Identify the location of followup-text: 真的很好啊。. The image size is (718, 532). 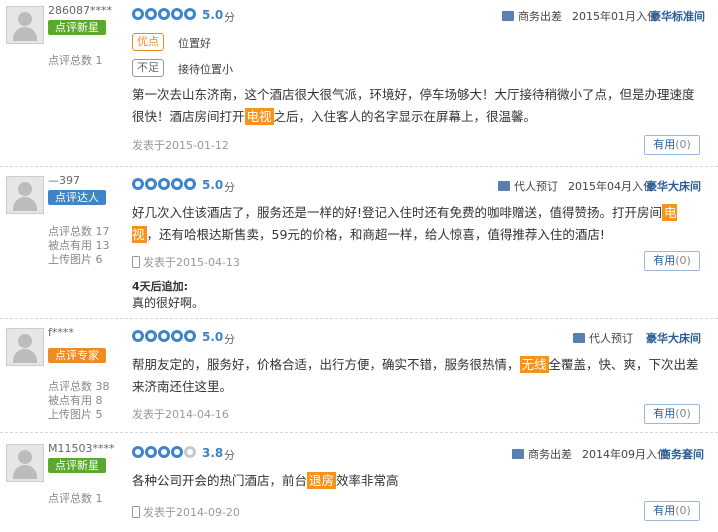
(168, 303).